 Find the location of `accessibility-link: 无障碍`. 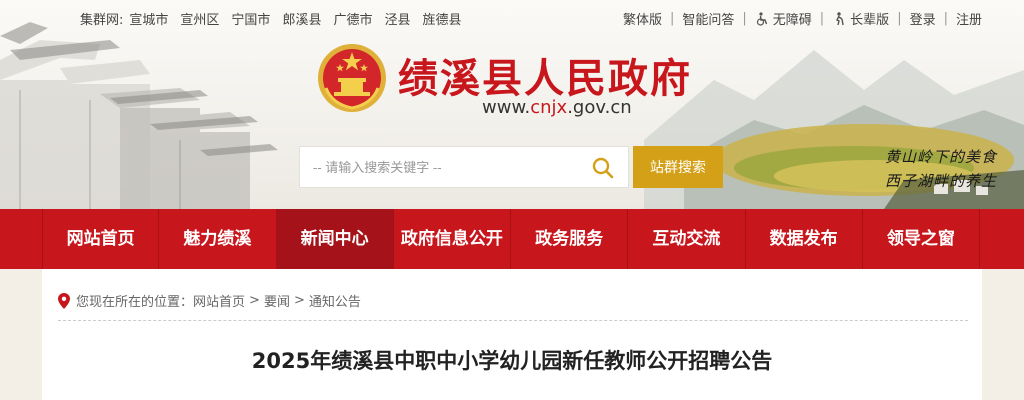

accessibility-link: 无障碍 is located at coordinates (783, 18).